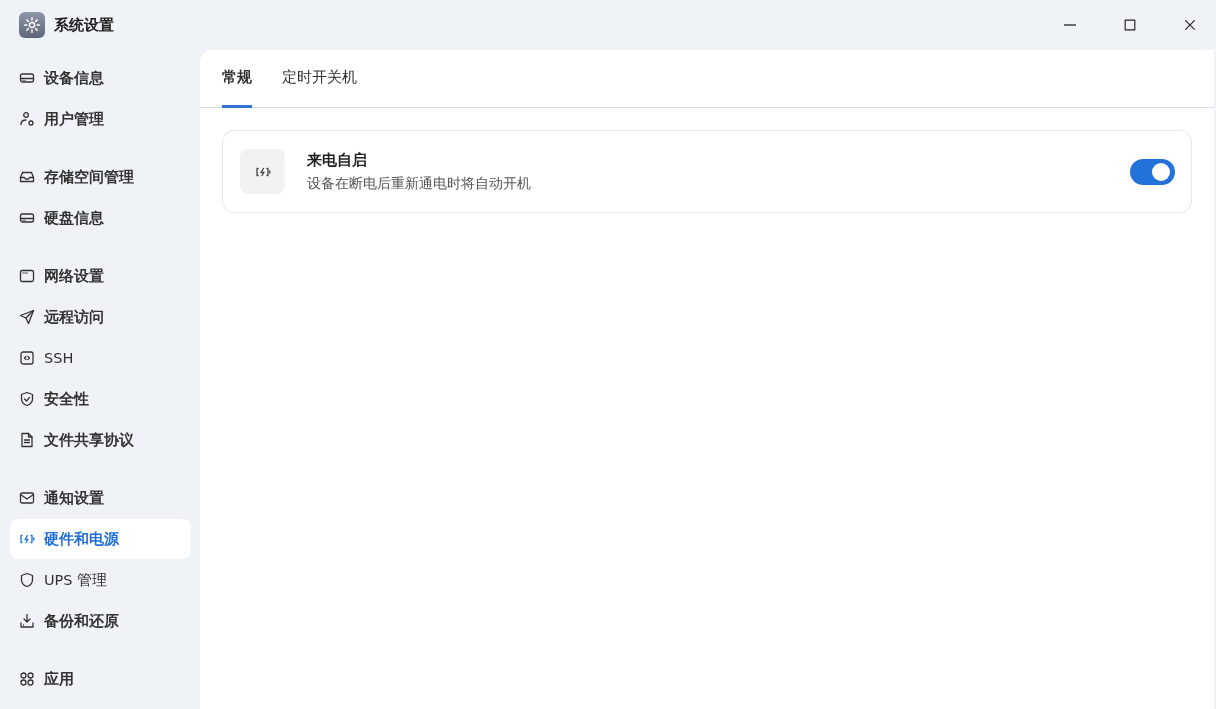 The image size is (1216, 709). What do you see at coordinates (27, 580) in the screenshot?
I see `shield-icon` at bounding box center [27, 580].